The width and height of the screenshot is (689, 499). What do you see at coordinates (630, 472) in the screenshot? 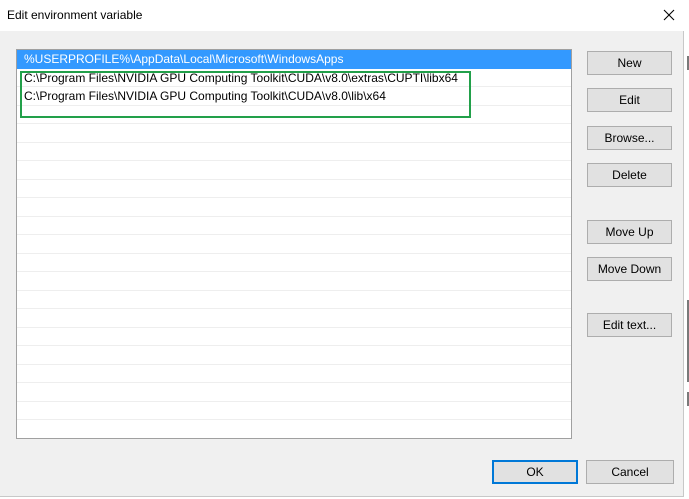
I see `cancel-button: Cancel` at bounding box center [630, 472].